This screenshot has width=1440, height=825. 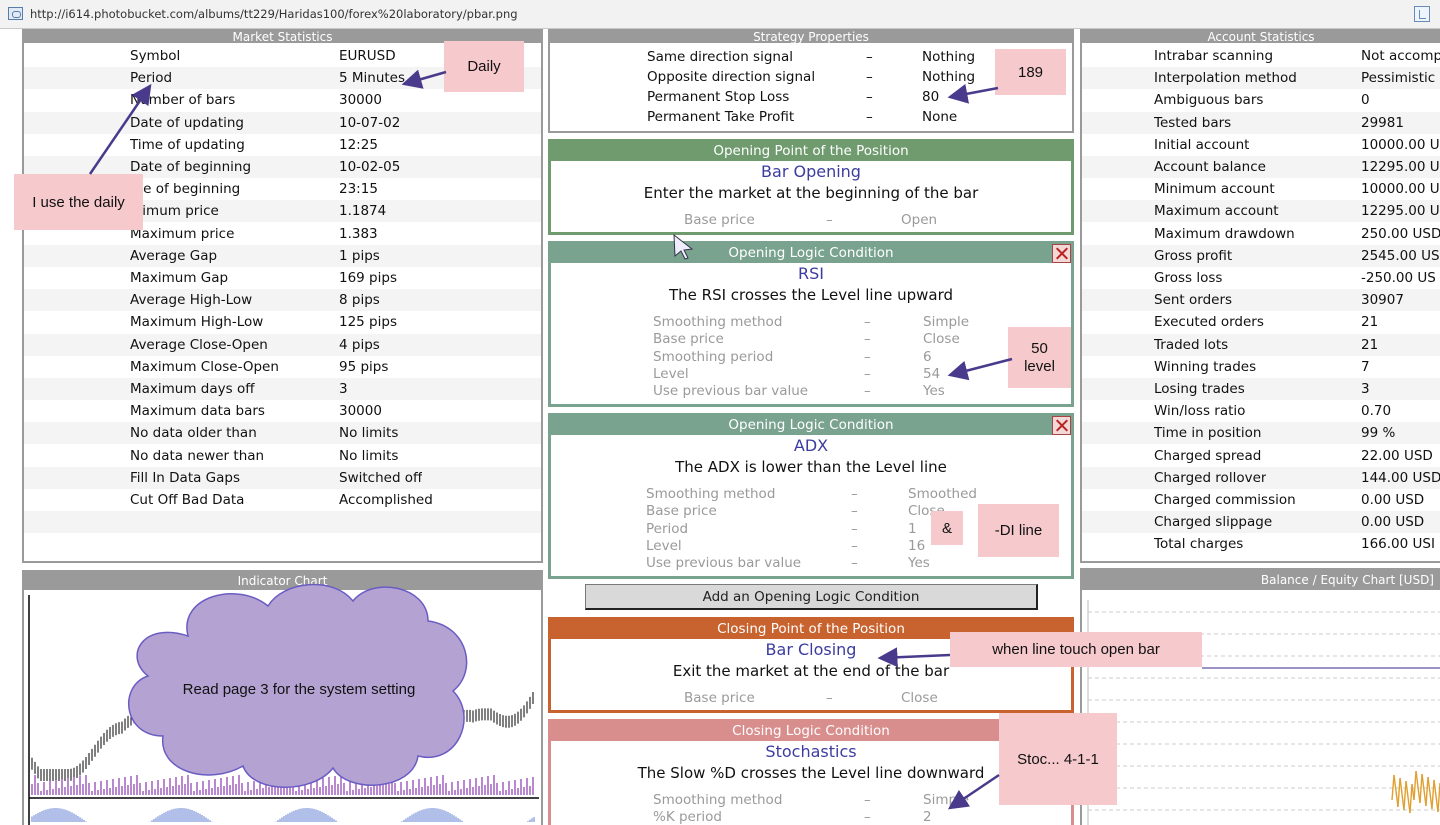 What do you see at coordinates (1376, 411) in the screenshot?
I see `stat-value: 0.70` at bounding box center [1376, 411].